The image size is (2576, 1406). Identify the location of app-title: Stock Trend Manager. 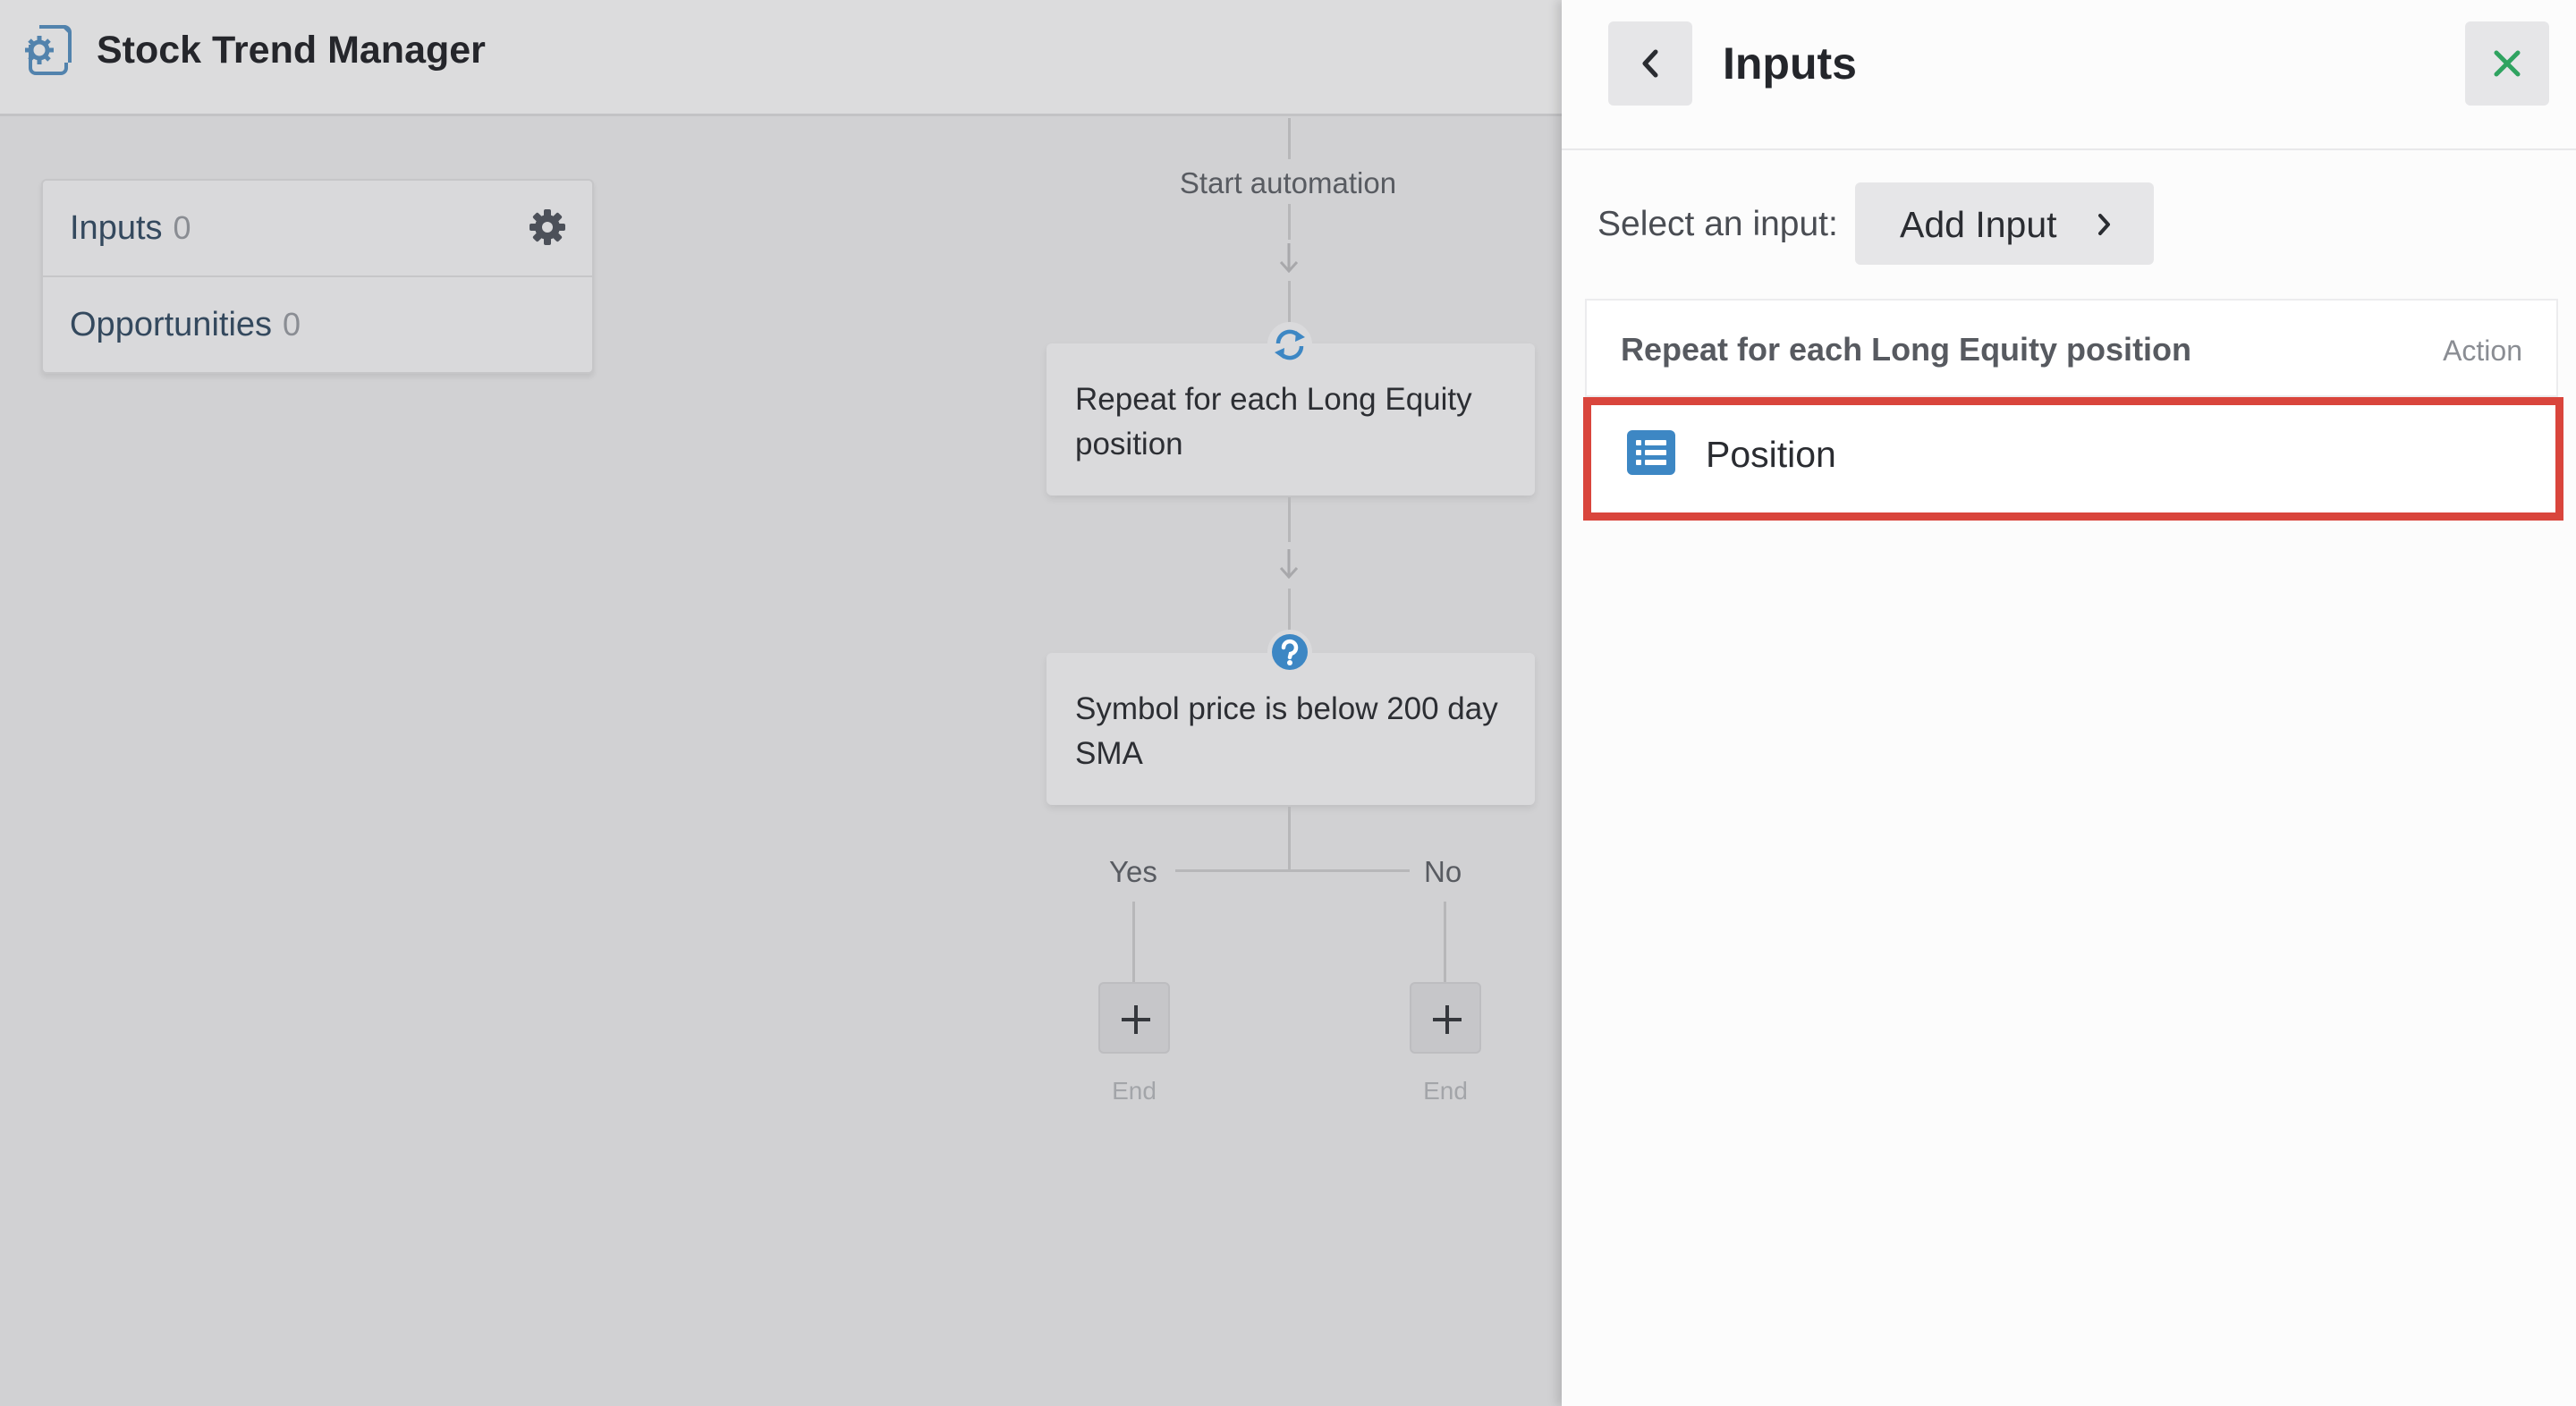
(291, 51).